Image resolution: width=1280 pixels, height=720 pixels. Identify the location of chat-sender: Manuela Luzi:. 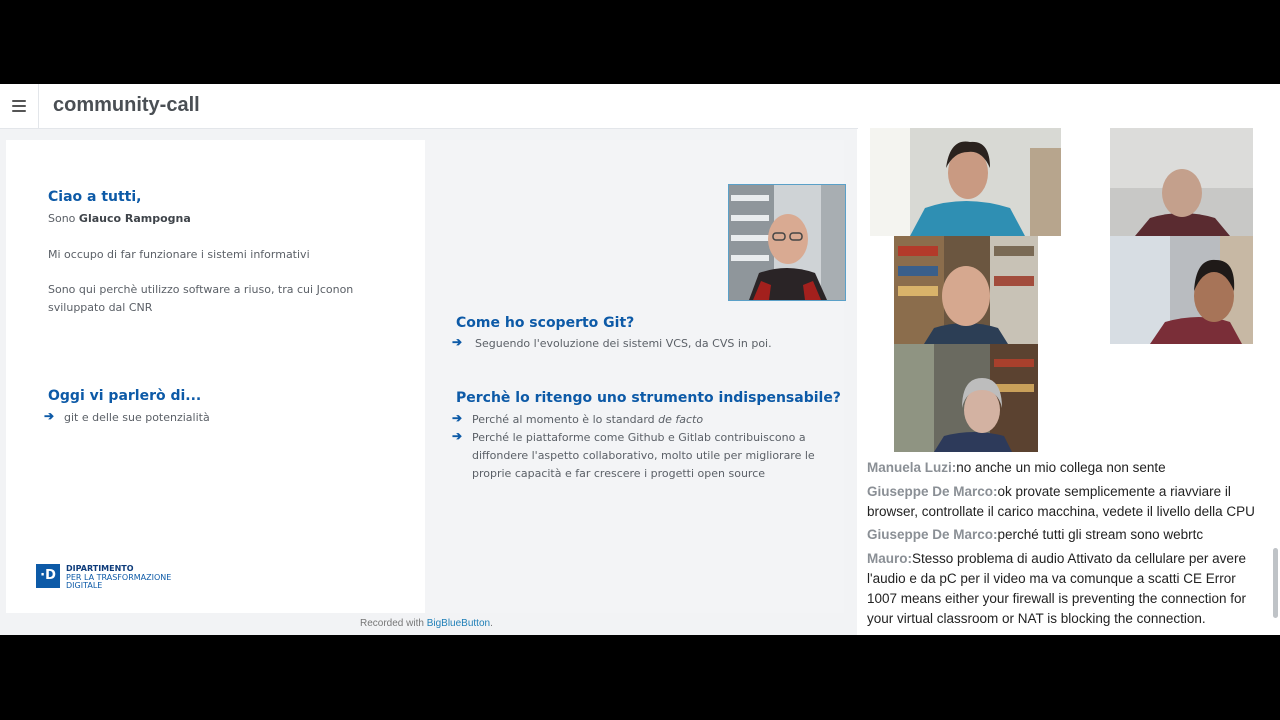
(912, 467).